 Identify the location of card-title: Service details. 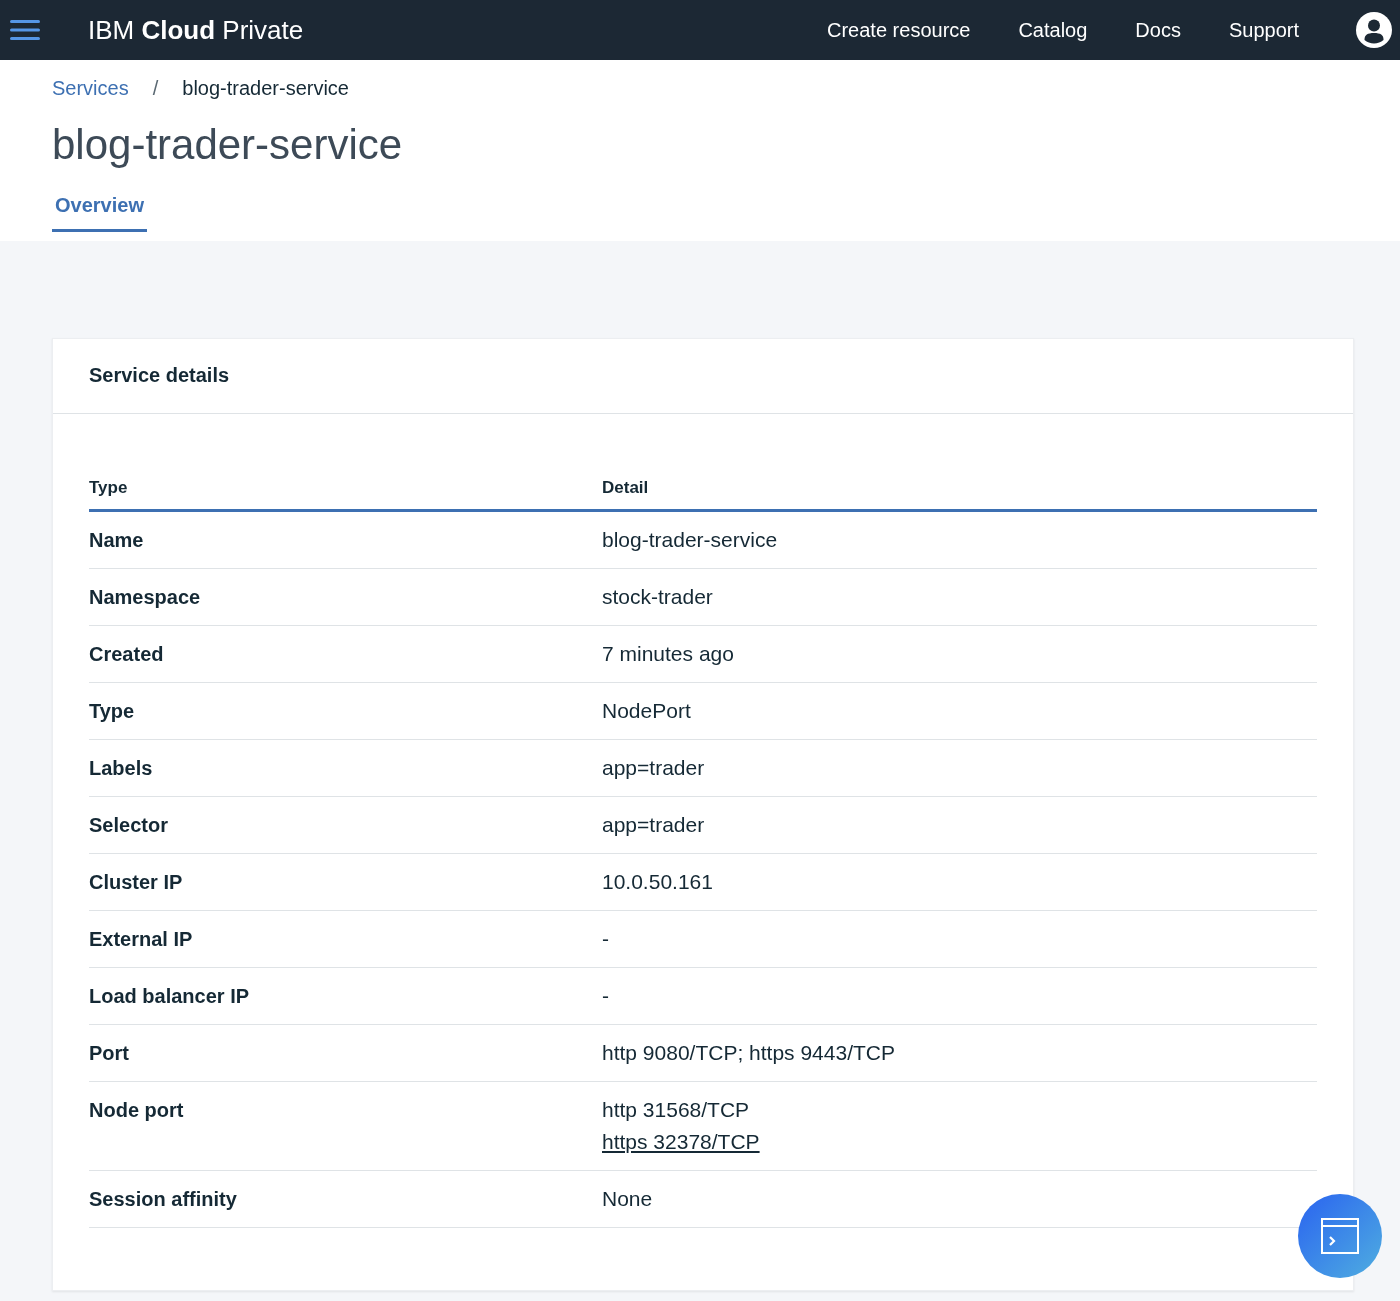
(159, 375).